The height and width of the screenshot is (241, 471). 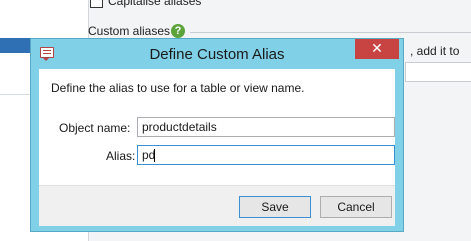 What do you see at coordinates (178, 31) in the screenshot?
I see `help-icon: ?` at bounding box center [178, 31].